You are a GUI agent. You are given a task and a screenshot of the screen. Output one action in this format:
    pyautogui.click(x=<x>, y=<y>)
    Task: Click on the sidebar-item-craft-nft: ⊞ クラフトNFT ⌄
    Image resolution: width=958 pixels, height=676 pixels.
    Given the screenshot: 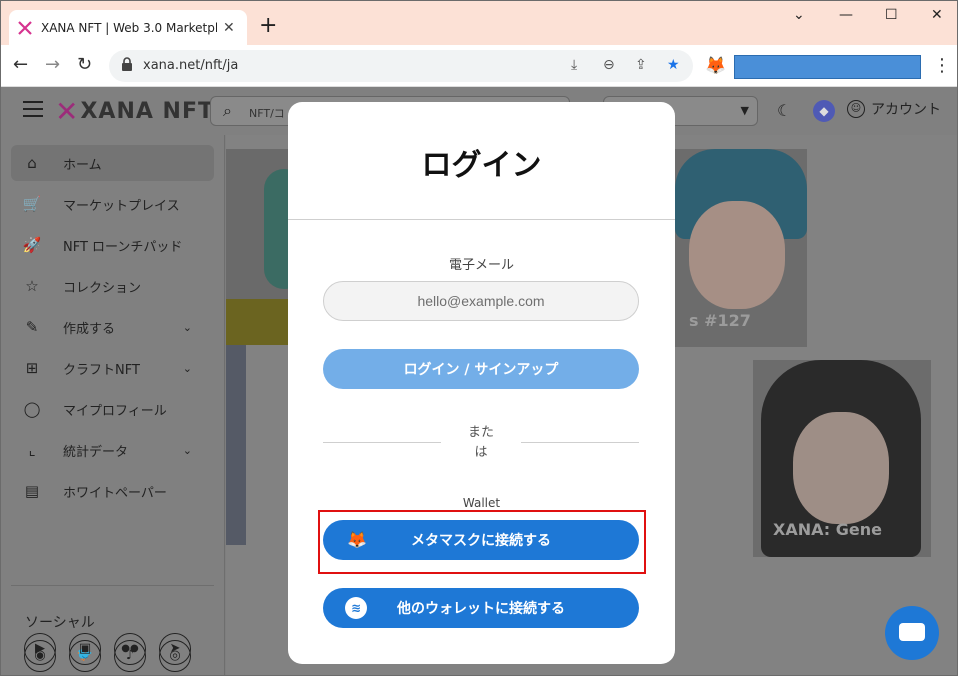 What is the action you would take?
    pyautogui.click(x=112, y=368)
    